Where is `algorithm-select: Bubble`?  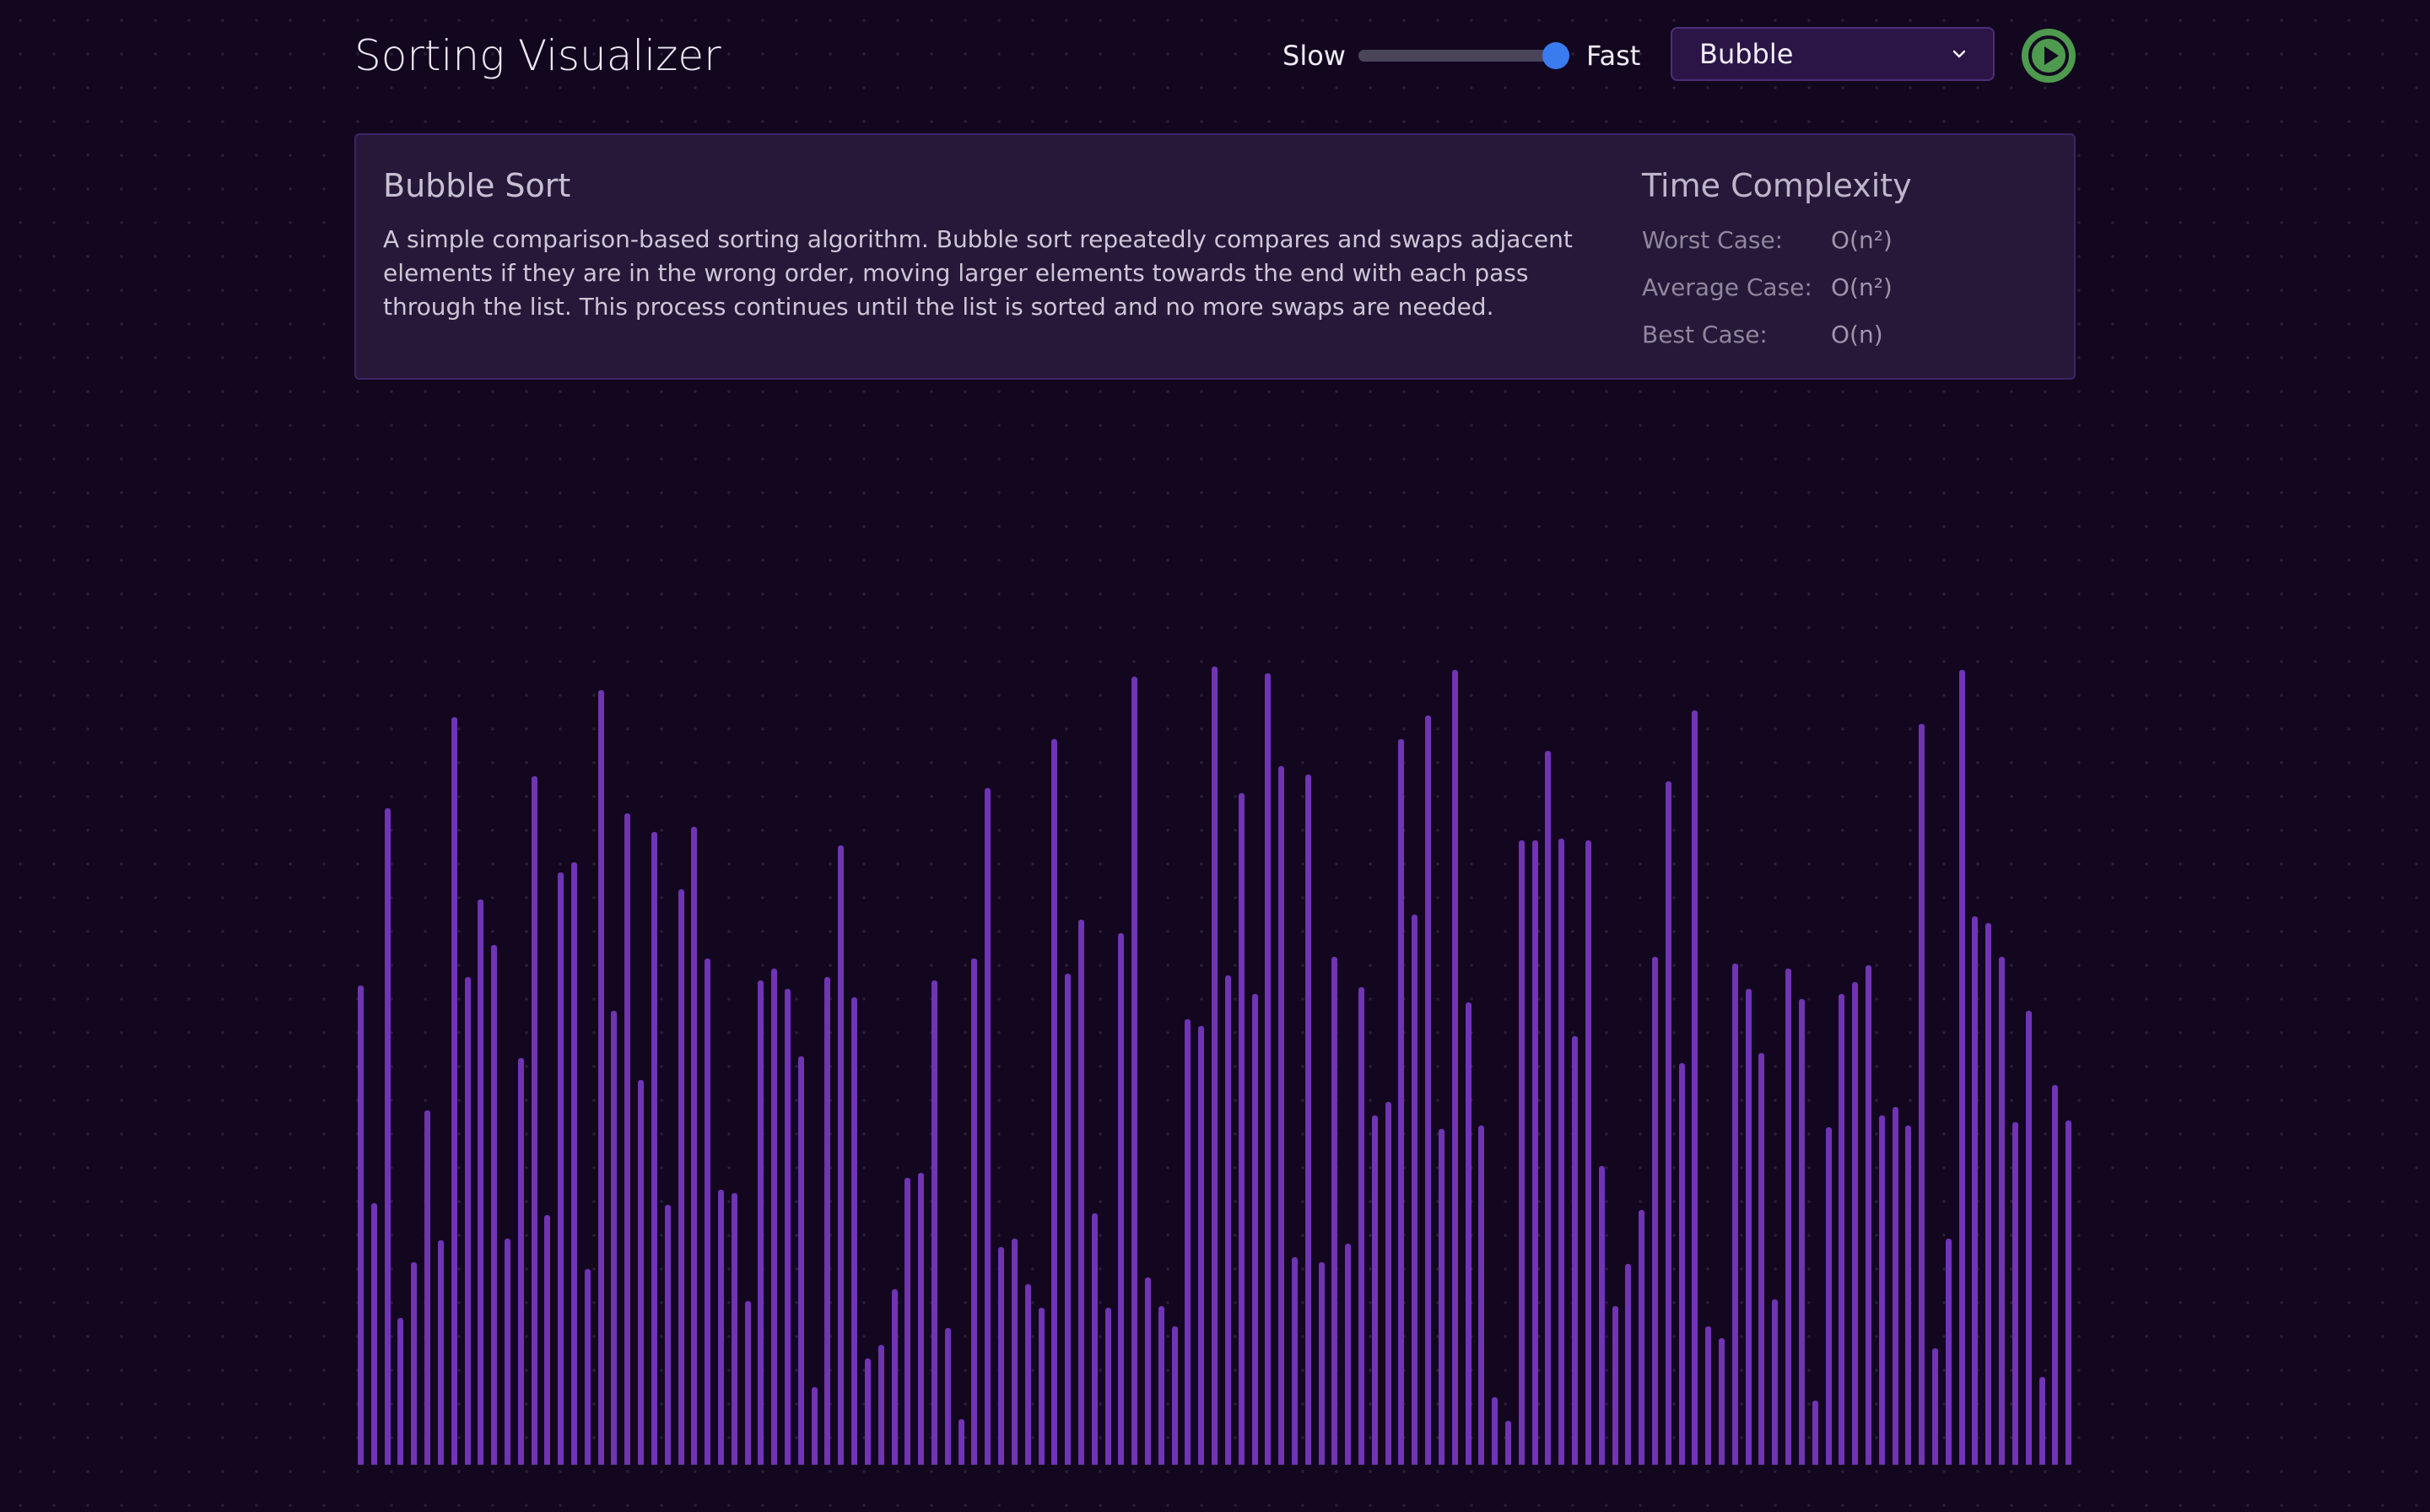
algorithm-select: Bubble is located at coordinates (1833, 54).